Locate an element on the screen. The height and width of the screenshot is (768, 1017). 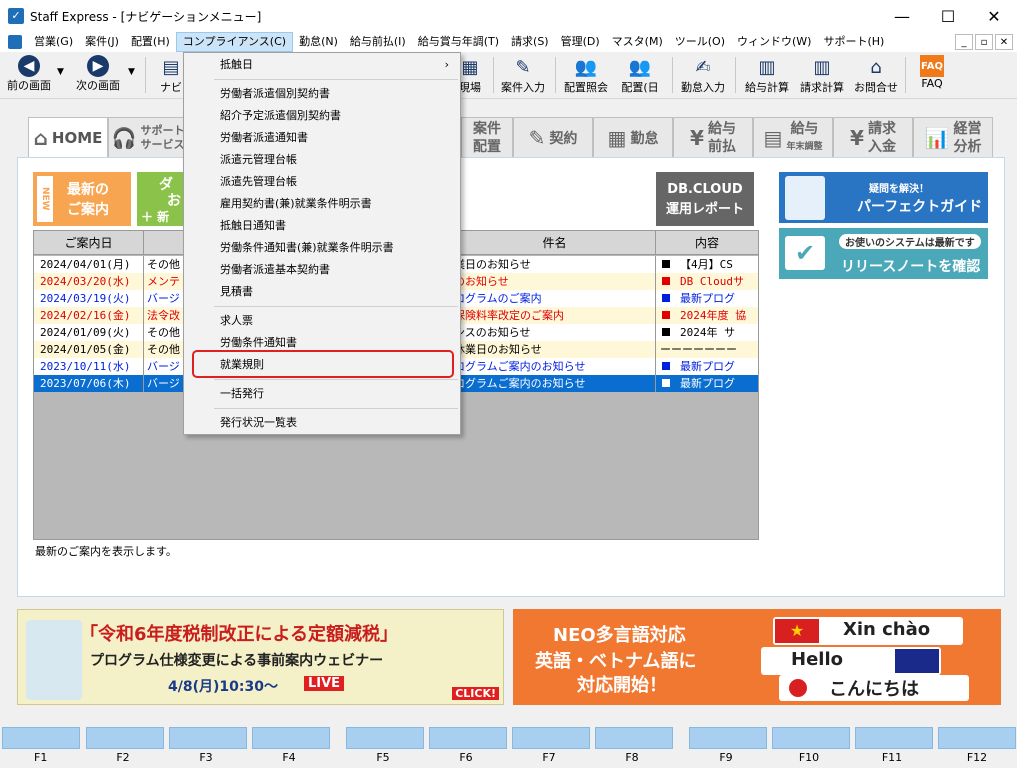
row-content: 最新プログ is located at coordinates (707, 366).